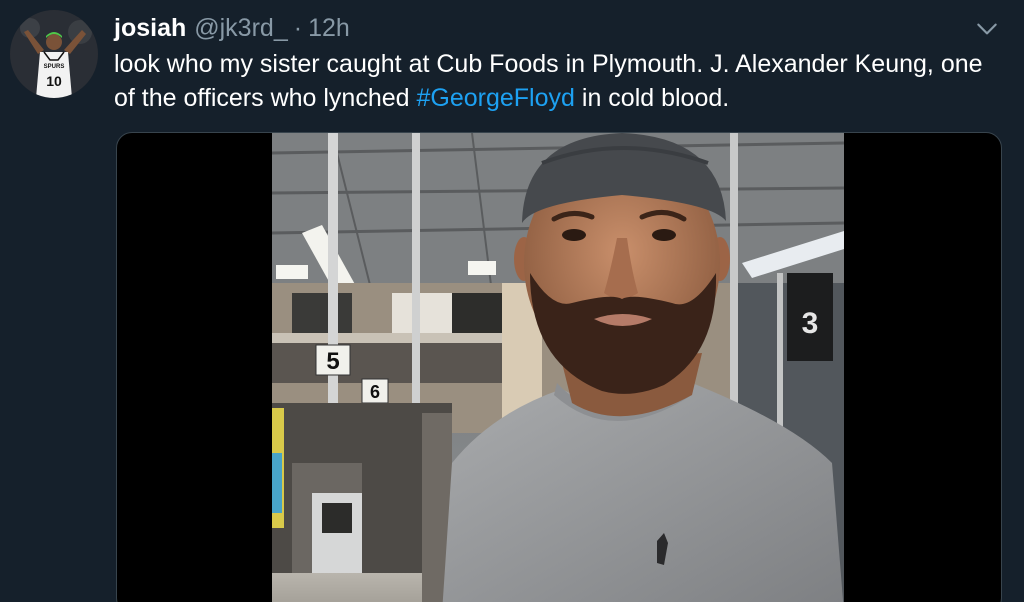 This screenshot has height=602, width=1024. Describe the element at coordinates (329, 28) in the screenshot. I see `timestamp: 12h` at that location.